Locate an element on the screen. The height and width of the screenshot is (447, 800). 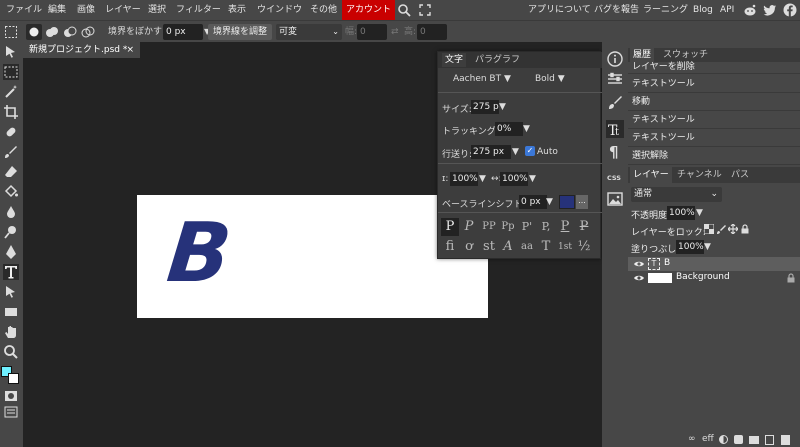
glyph-superscript: P' is located at coordinates (527, 227).